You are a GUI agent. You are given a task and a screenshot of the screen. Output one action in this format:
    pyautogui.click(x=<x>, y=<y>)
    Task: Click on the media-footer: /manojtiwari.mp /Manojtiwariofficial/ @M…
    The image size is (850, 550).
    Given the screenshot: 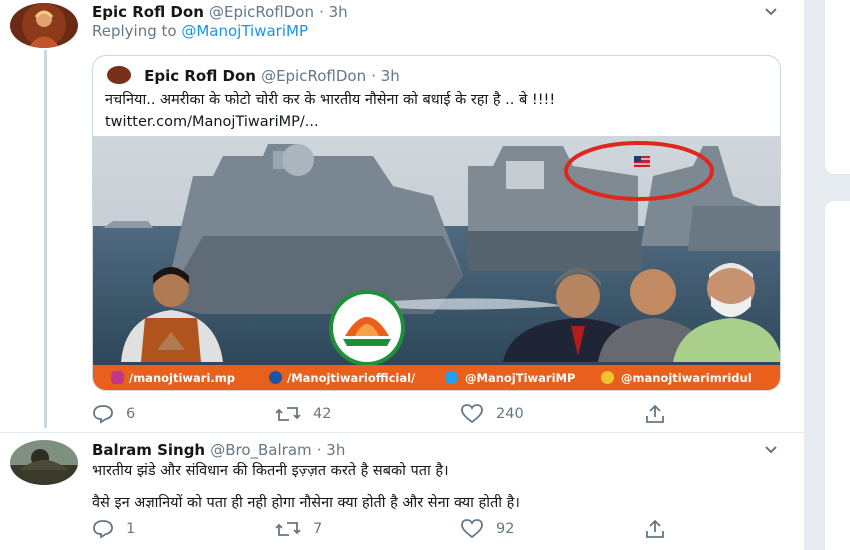 What is the action you would take?
    pyautogui.click(x=436, y=377)
    